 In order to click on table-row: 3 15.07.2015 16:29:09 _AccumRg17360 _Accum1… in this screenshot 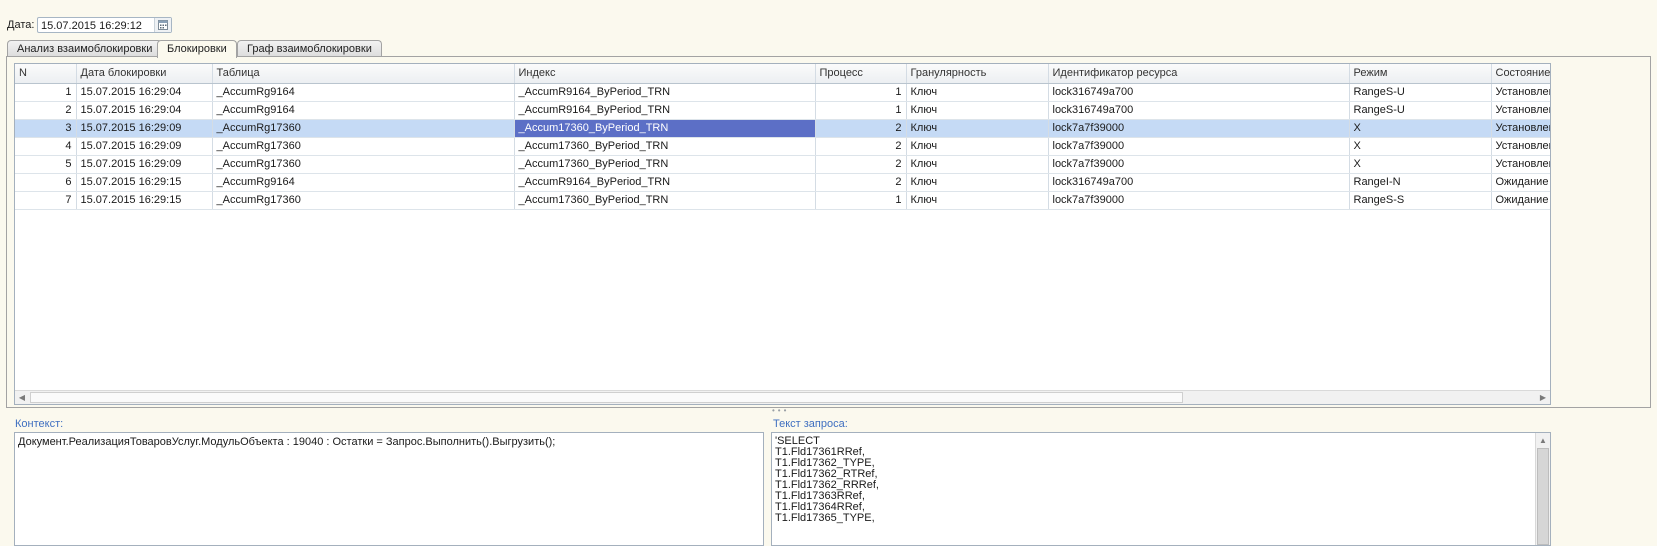, I will do `click(782, 128)`.